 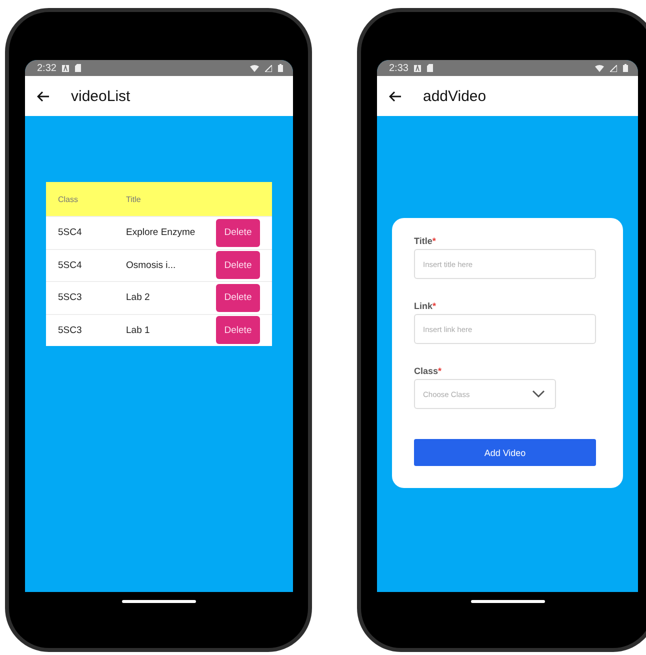 I want to click on column-header: Class, so click(x=68, y=199).